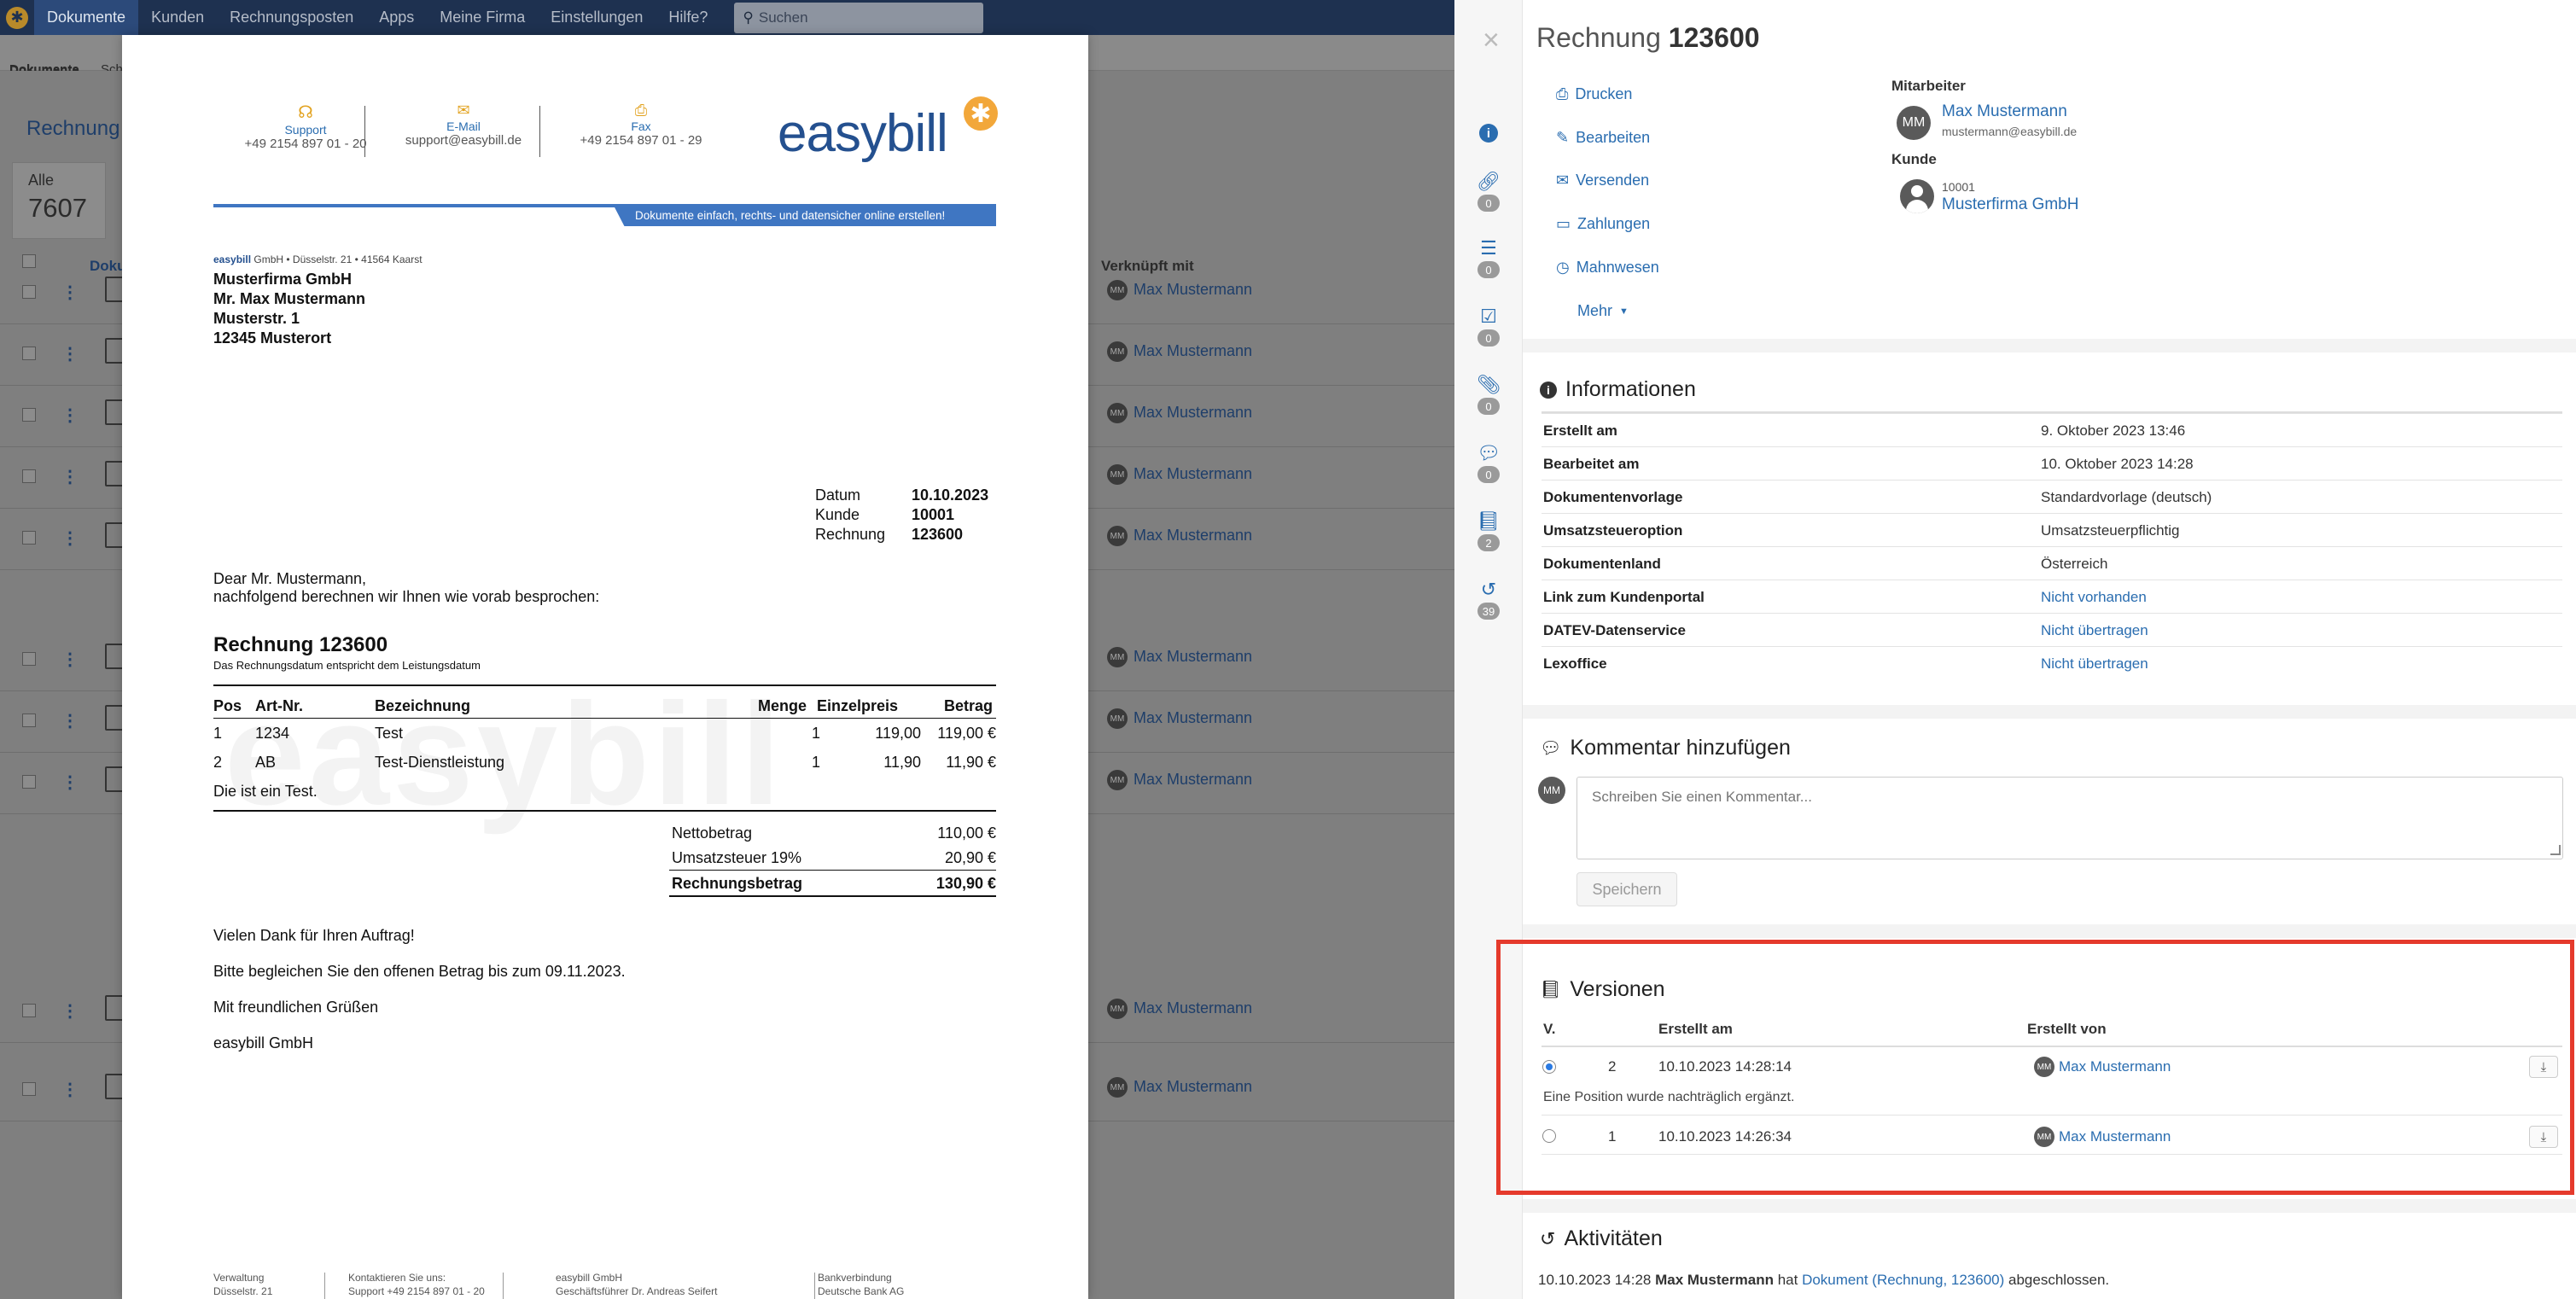  Describe the element at coordinates (1903, 1280) in the screenshot. I see `activity-document-link: Dokument (Rechnung, 123600)` at that location.